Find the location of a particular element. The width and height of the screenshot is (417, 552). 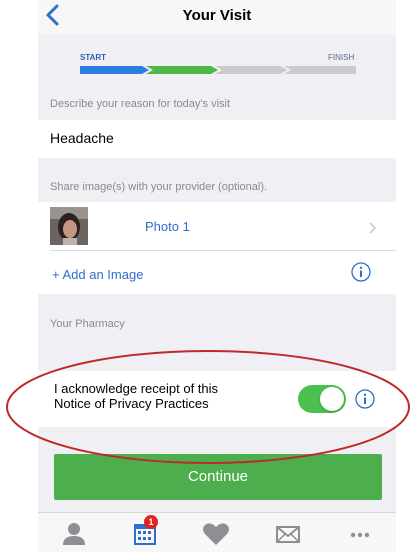

reason-field: Headache is located at coordinates (217, 139).